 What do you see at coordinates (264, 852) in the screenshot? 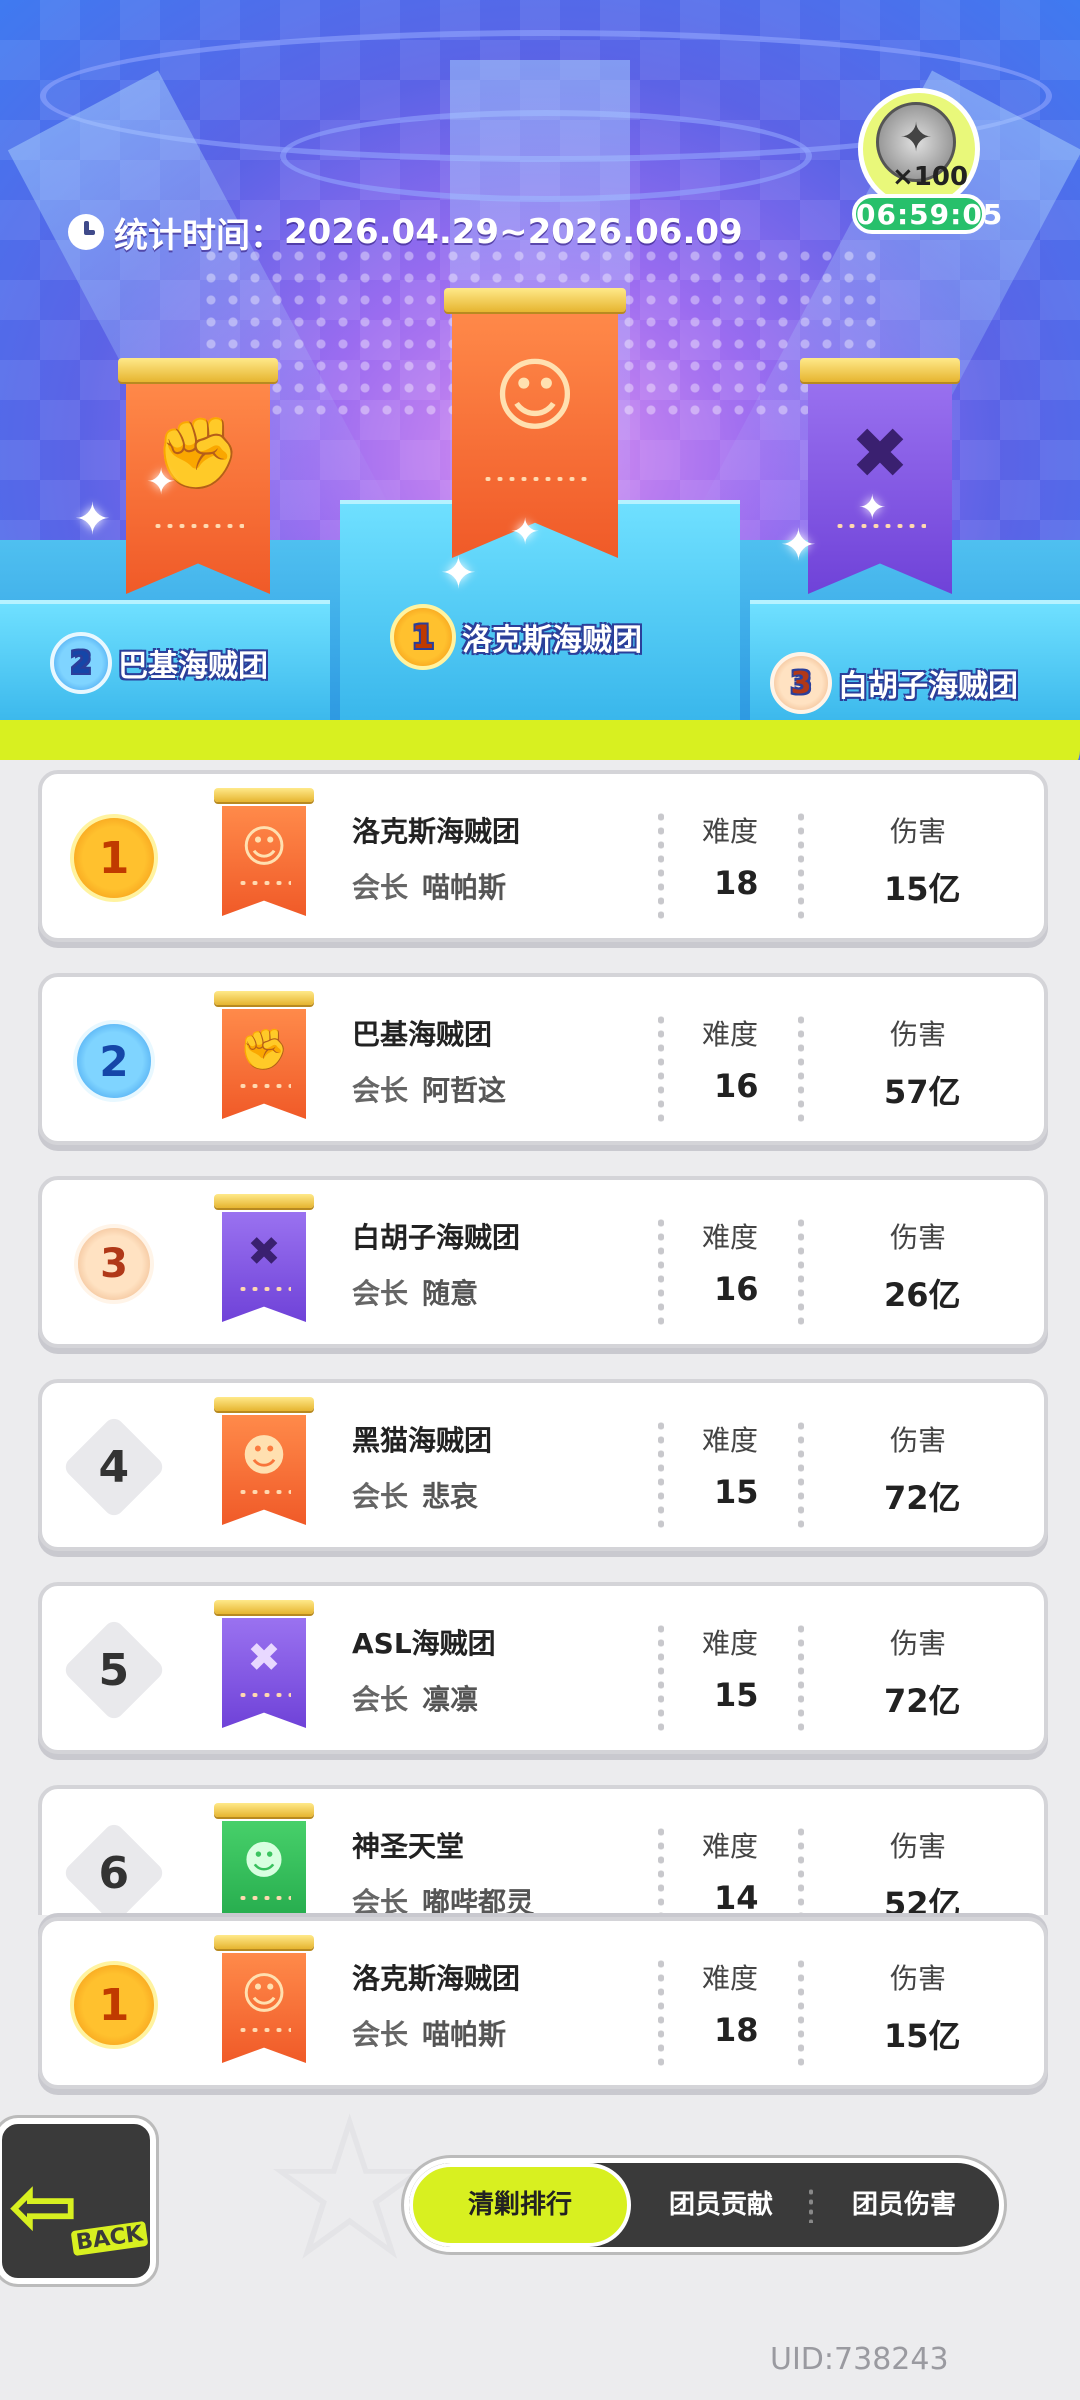
I see `guild-banner: ☺` at bounding box center [264, 852].